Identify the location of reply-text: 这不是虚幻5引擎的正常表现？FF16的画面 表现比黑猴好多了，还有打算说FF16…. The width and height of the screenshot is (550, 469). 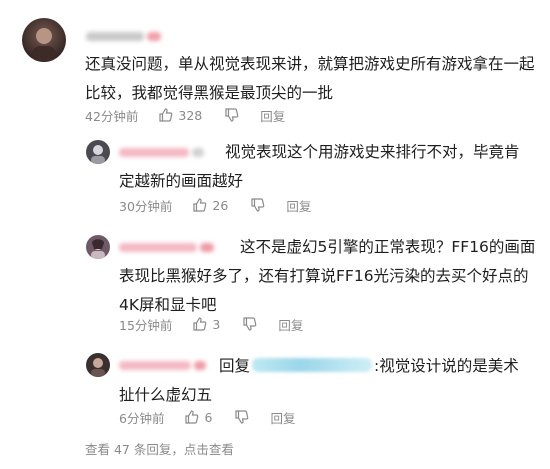
(327, 276).